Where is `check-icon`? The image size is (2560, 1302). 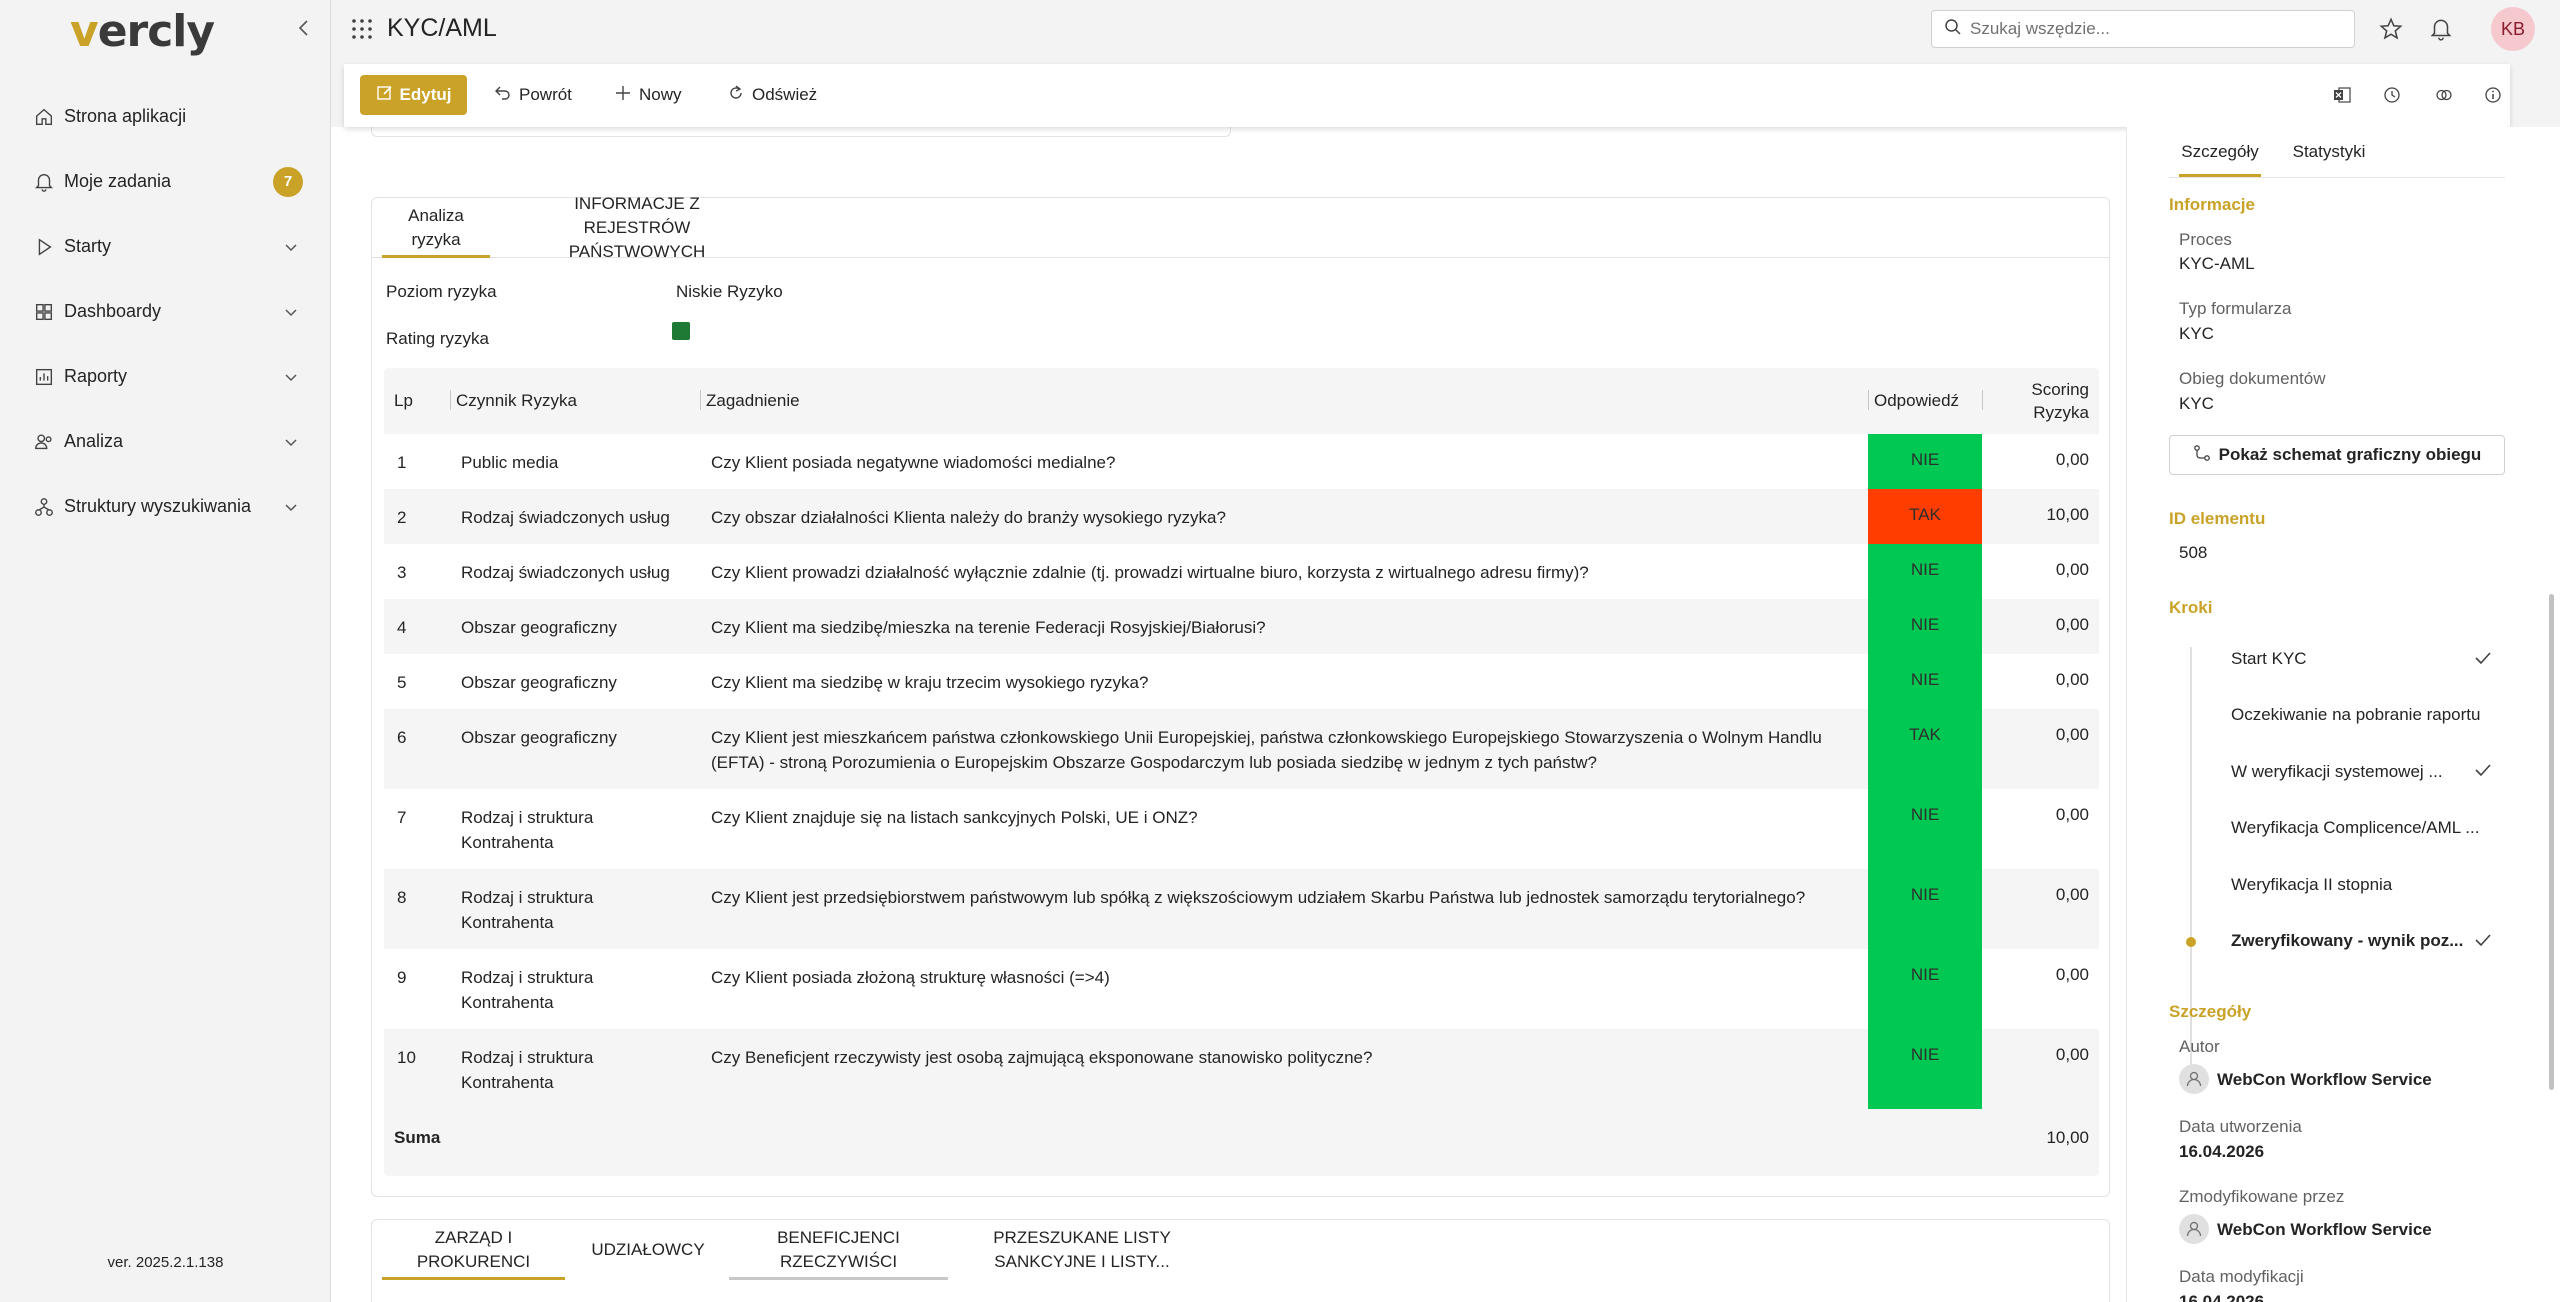 check-icon is located at coordinates (2483, 658).